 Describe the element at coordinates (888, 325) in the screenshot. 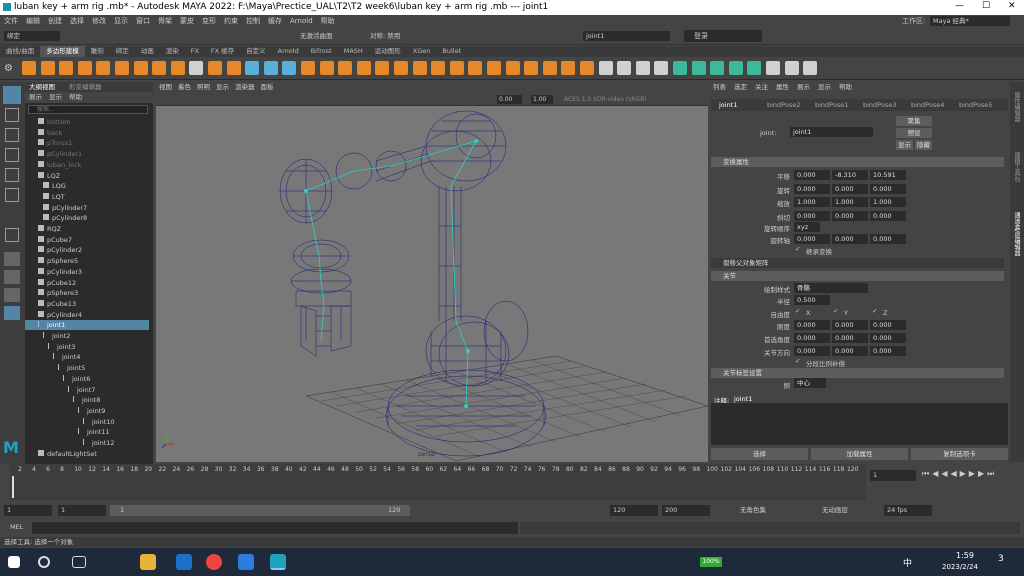

I see `stiffness-field: 0.000` at that location.